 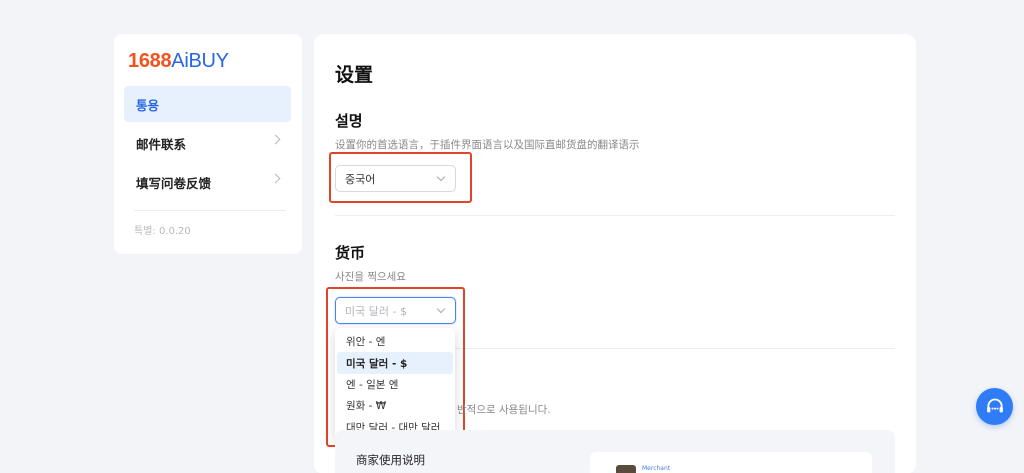 I want to click on currency-option-krw: 원화 - ₩, so click(x=395, y=405).